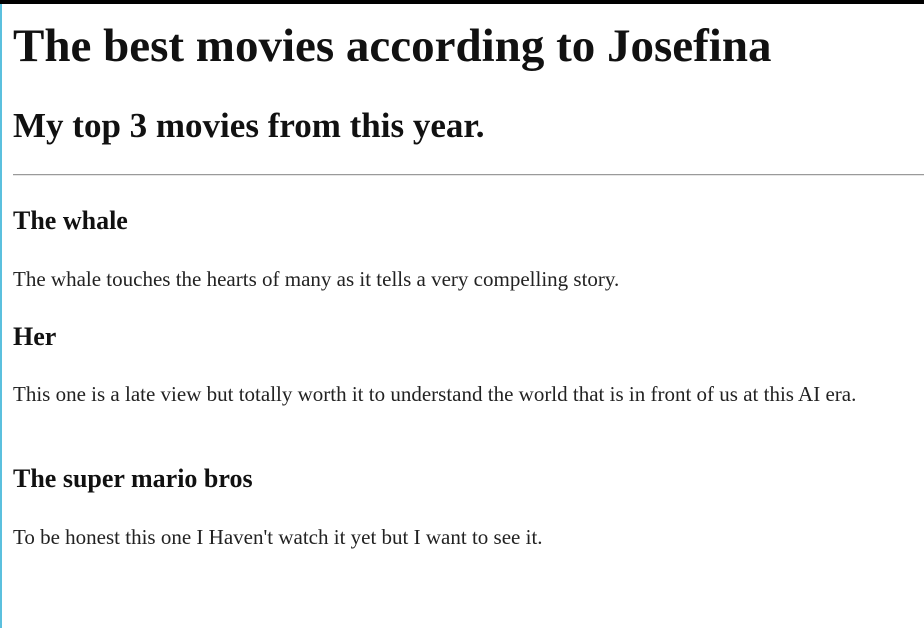  Describe the element at coordinates (35, 336) in the screenshot. I see `movie-title-her: Her` at that location.